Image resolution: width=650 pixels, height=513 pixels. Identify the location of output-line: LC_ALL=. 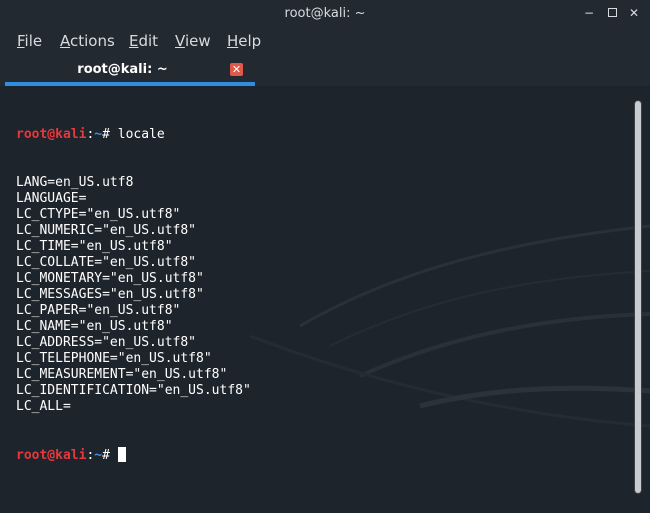
(43, 406).